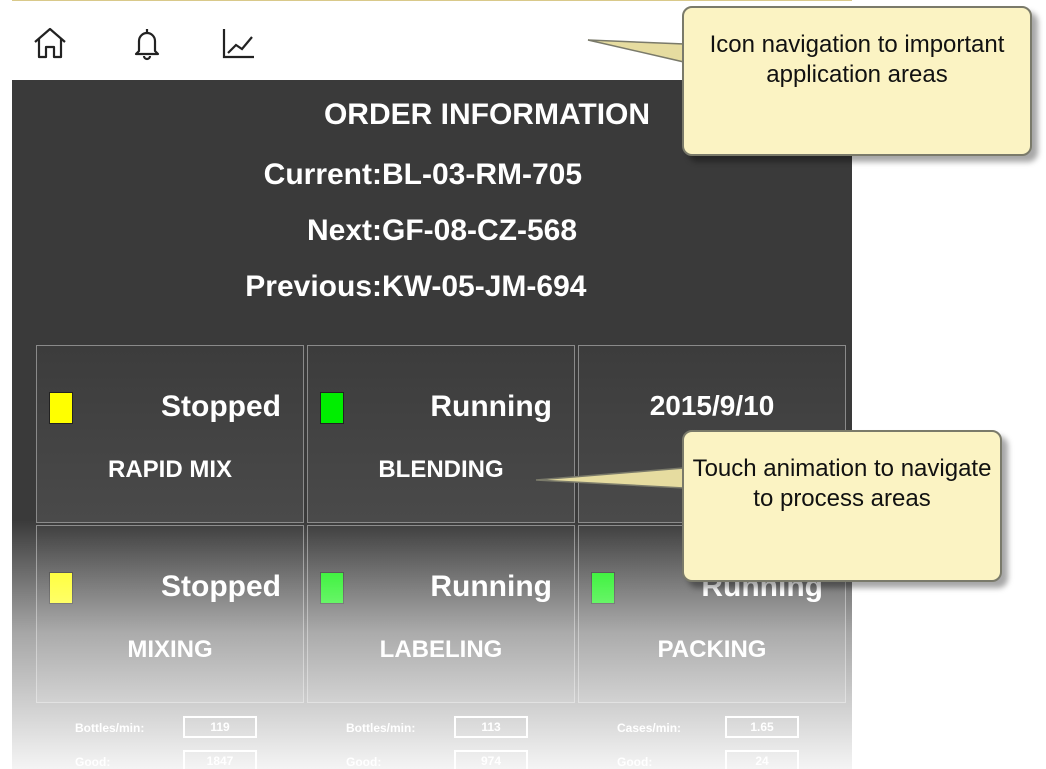  I want to click on metric-value: 119, so click(220, 727).